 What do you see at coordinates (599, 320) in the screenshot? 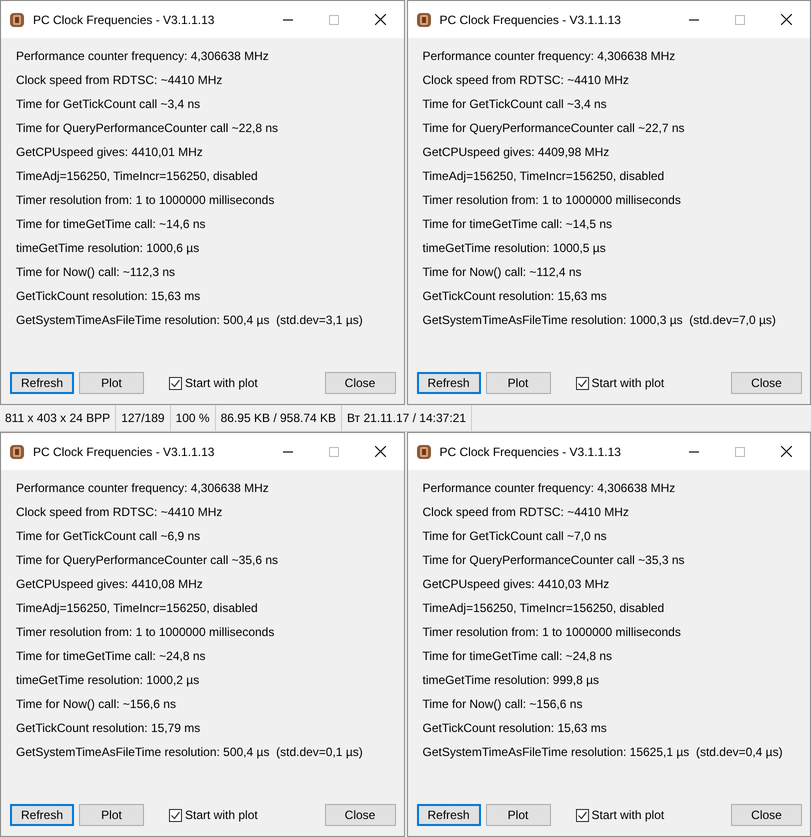
I see `info-line: GetSystemTimeAsFileTime resolution: 1000,3 µs (std.dev=7,0 µs)` at bounding box center [599, 320].